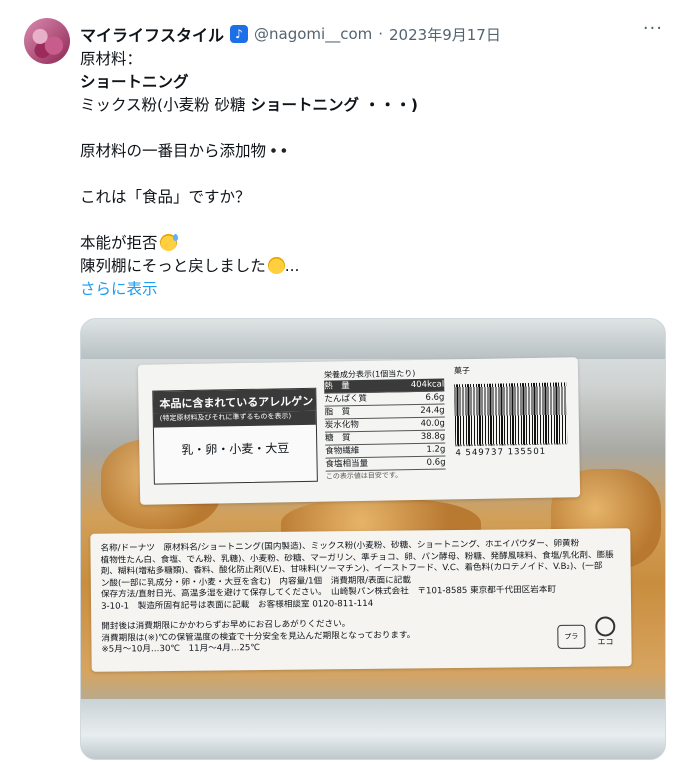  I want to click on text-fragment: 本能が拒否, so click(119, 243).